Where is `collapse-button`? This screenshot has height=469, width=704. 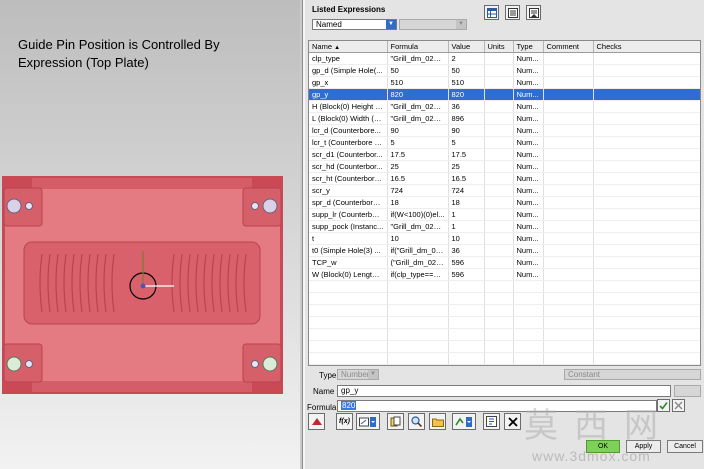
collapse-button is located at coordinates (316, 421).